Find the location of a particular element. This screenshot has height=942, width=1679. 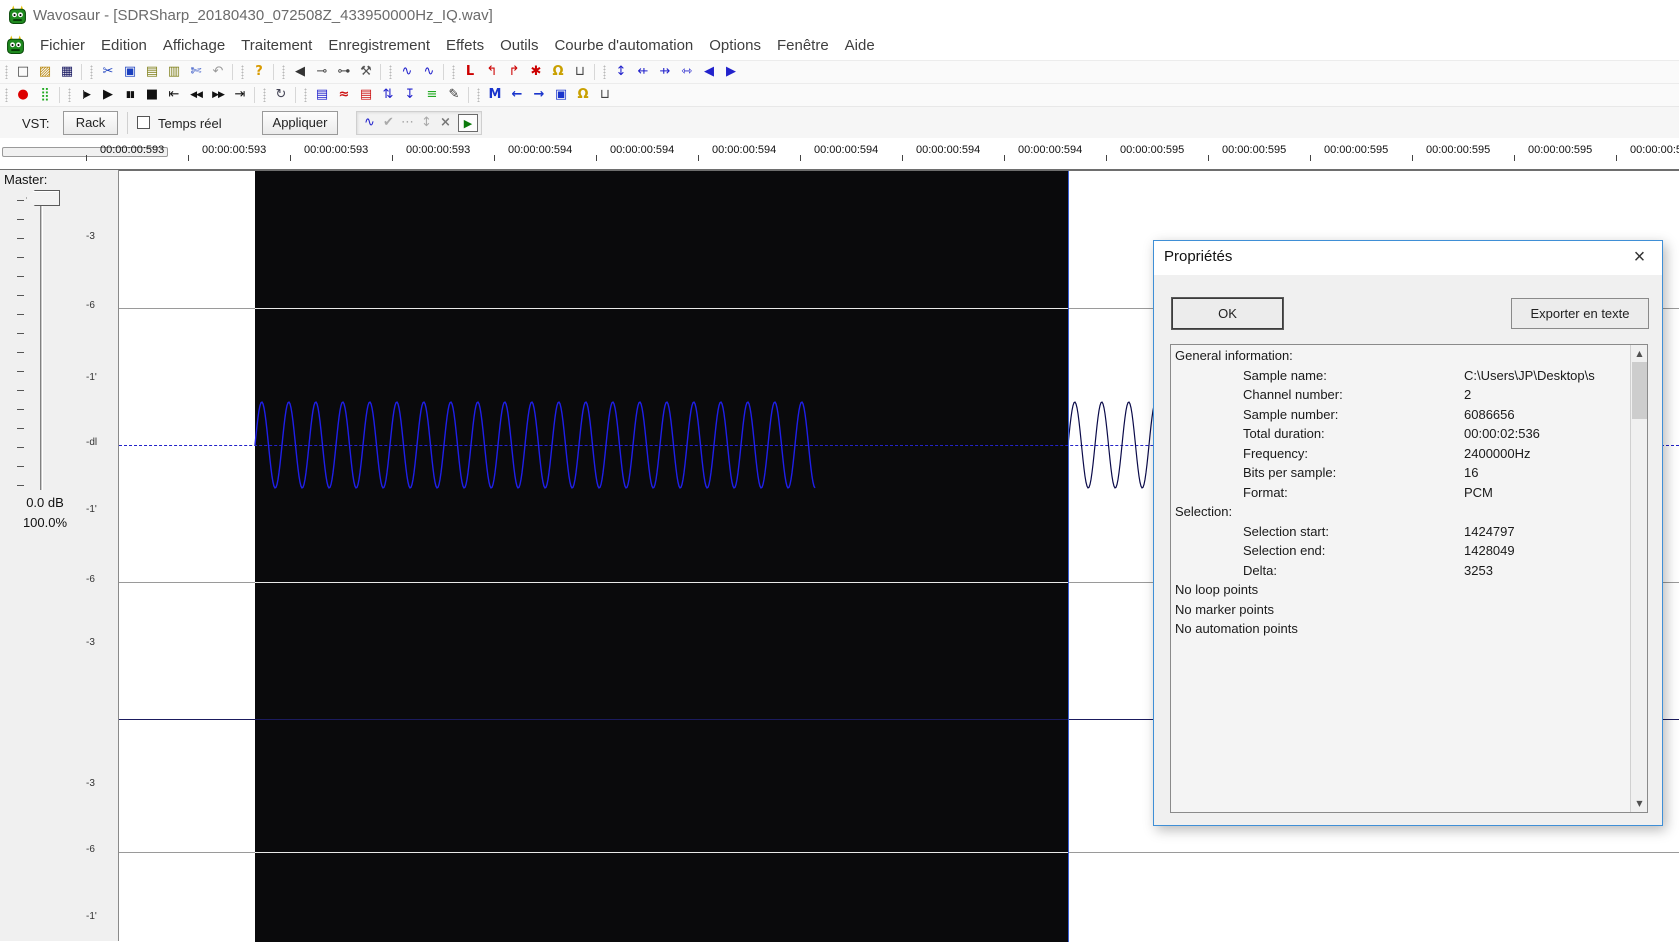

save-file-icon: ▦ is located at coordinates (67, 72).